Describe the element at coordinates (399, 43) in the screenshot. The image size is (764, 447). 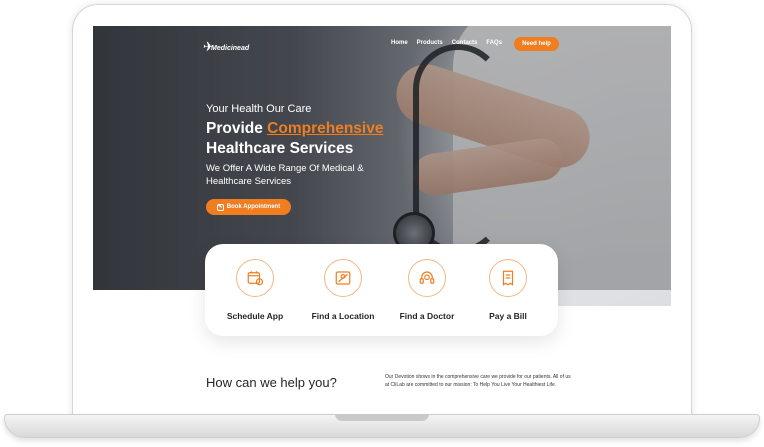
I see `nav-link-home: Home` at that location.